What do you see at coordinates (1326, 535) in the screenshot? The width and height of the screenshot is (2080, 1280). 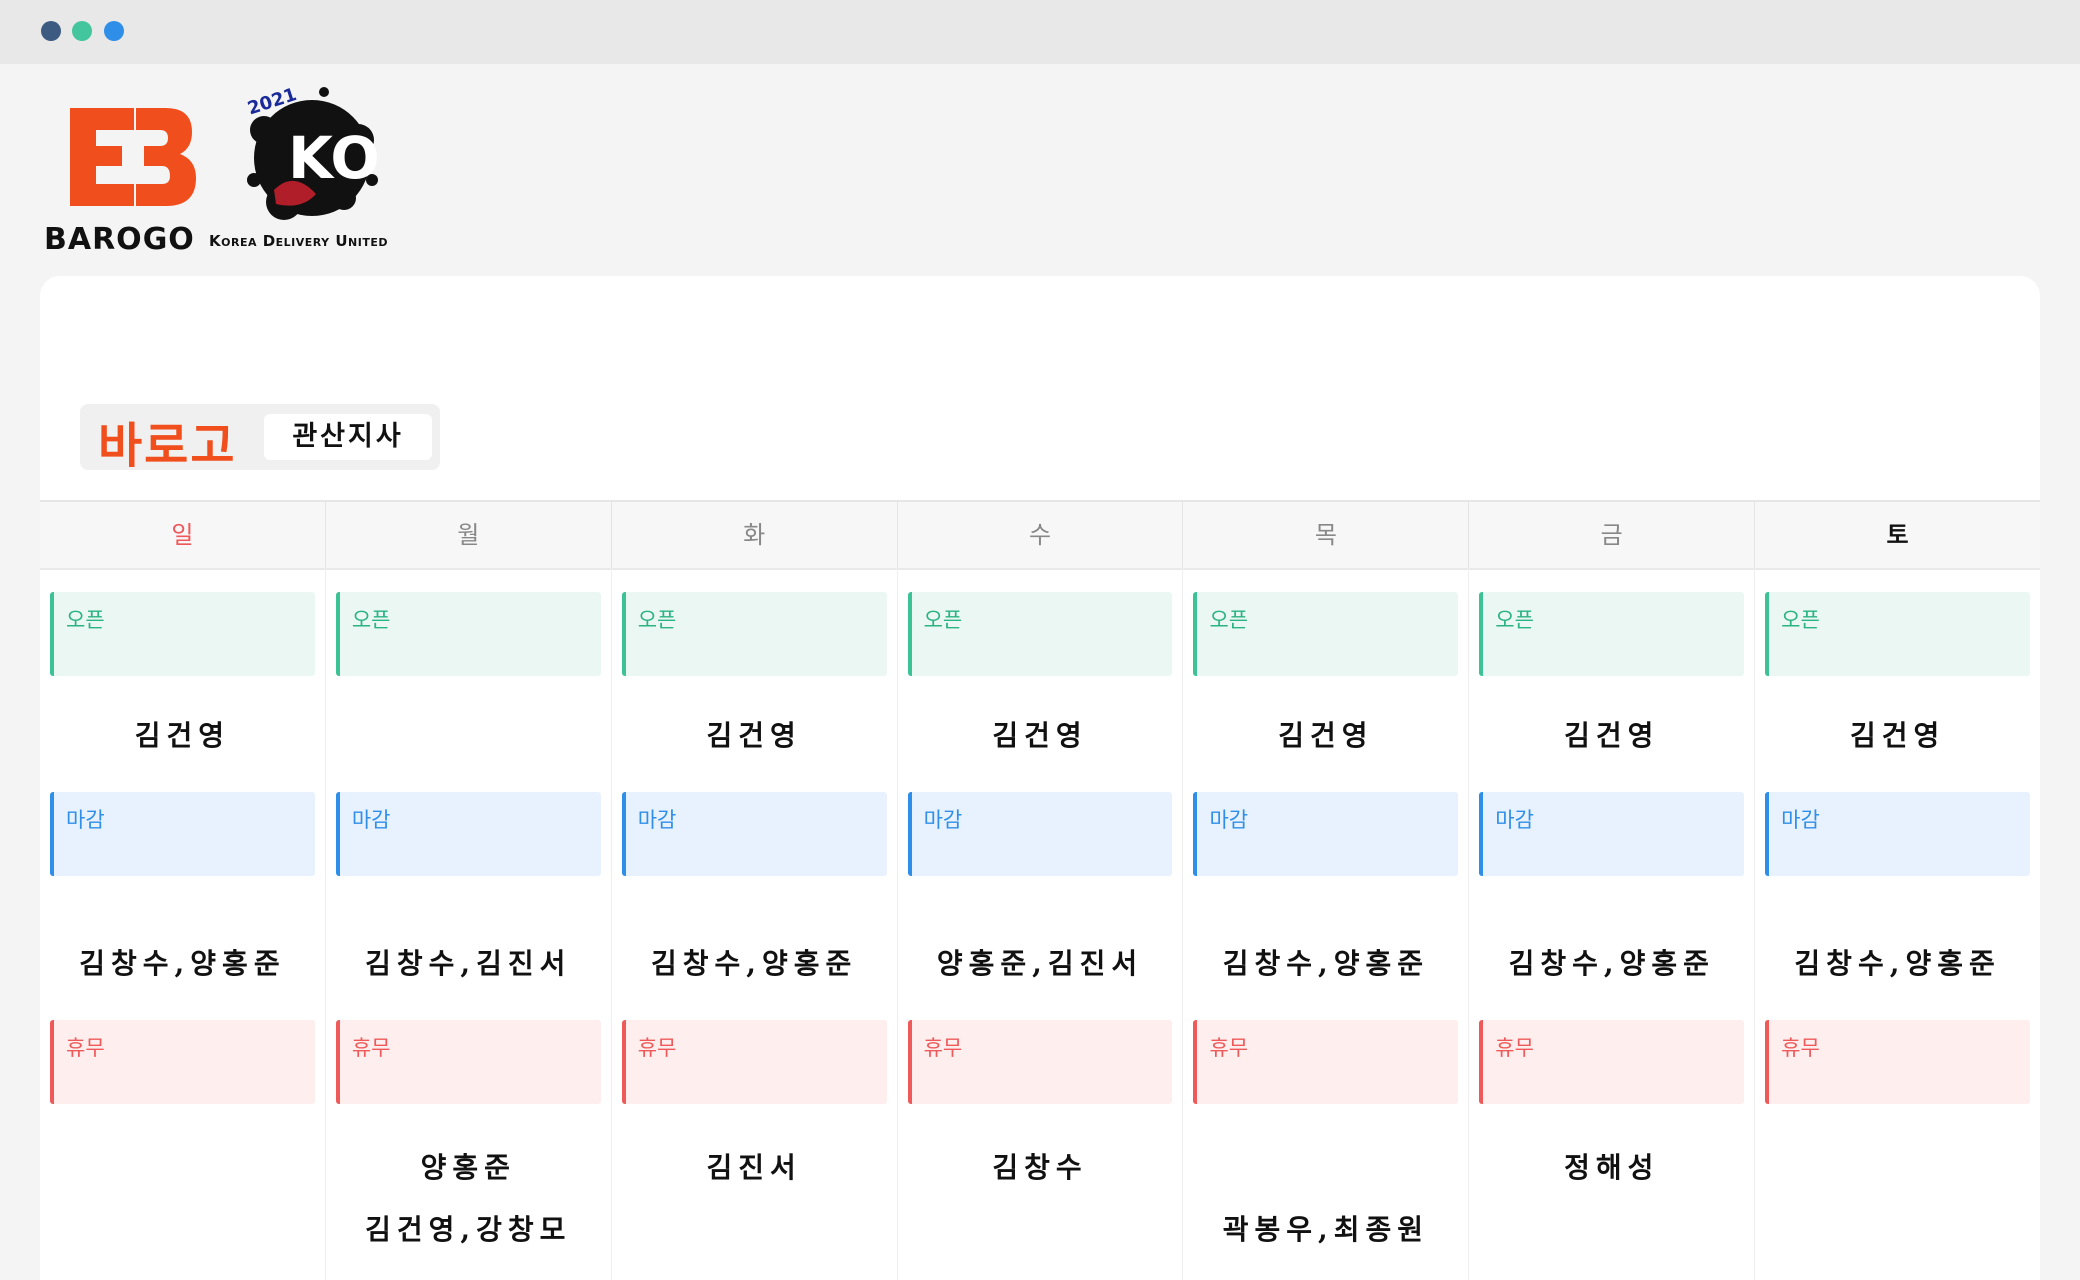 I see `weekday-thursday: 목` at bounding box center [1326, 535].